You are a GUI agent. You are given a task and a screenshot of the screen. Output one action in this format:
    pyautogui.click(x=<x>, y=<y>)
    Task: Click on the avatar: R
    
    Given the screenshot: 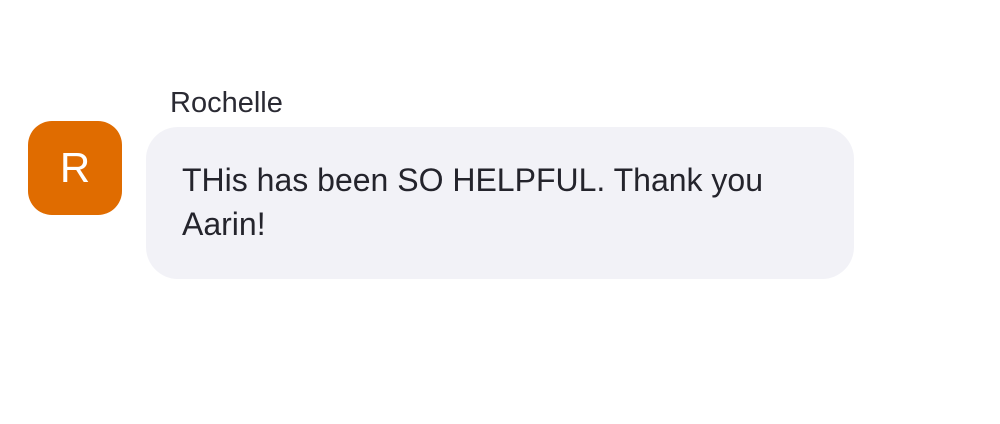 What is the action you would take?
    pyautogui.click(x=75, y=168)
    